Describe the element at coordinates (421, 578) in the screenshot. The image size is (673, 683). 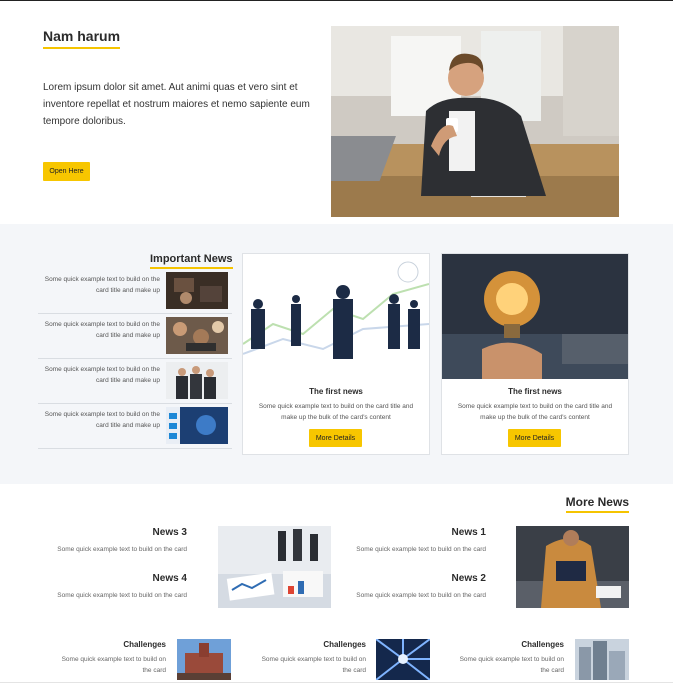
I see `news-title: News 2` at that location.